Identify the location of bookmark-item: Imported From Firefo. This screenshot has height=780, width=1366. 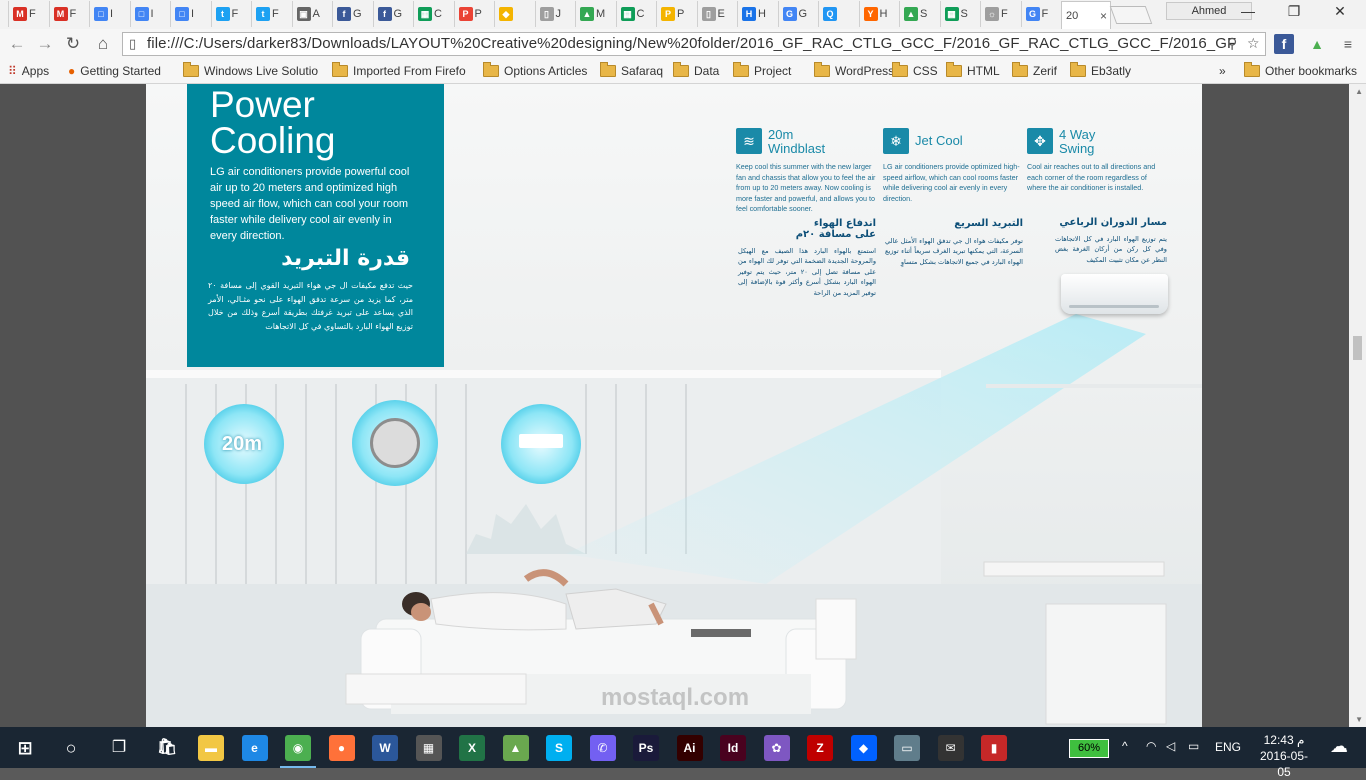
(399, 71).